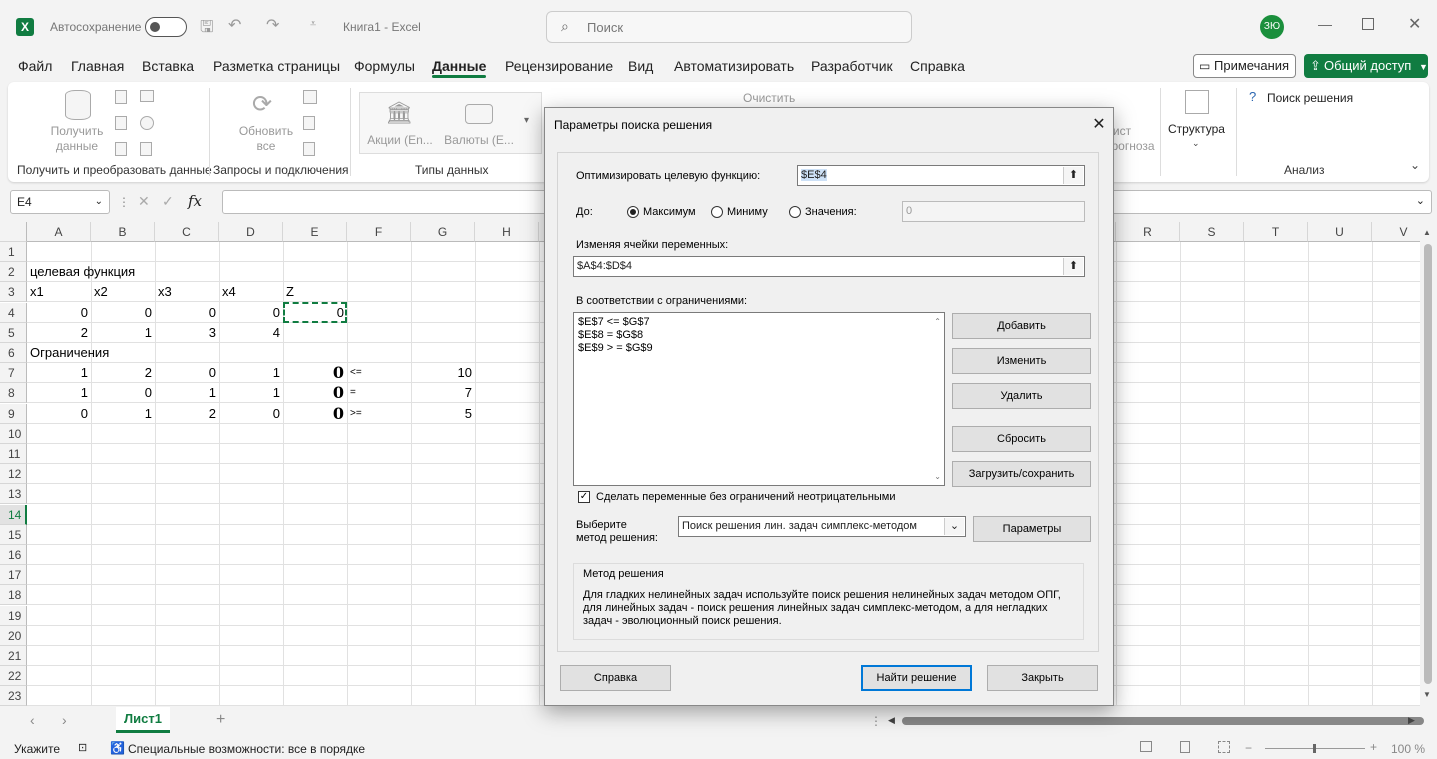 The width and height of the screenshot is (1437, 759). Describe the element at coordinates (123, 333) in the screenshot. I see `cell-b5: 1` at that location.